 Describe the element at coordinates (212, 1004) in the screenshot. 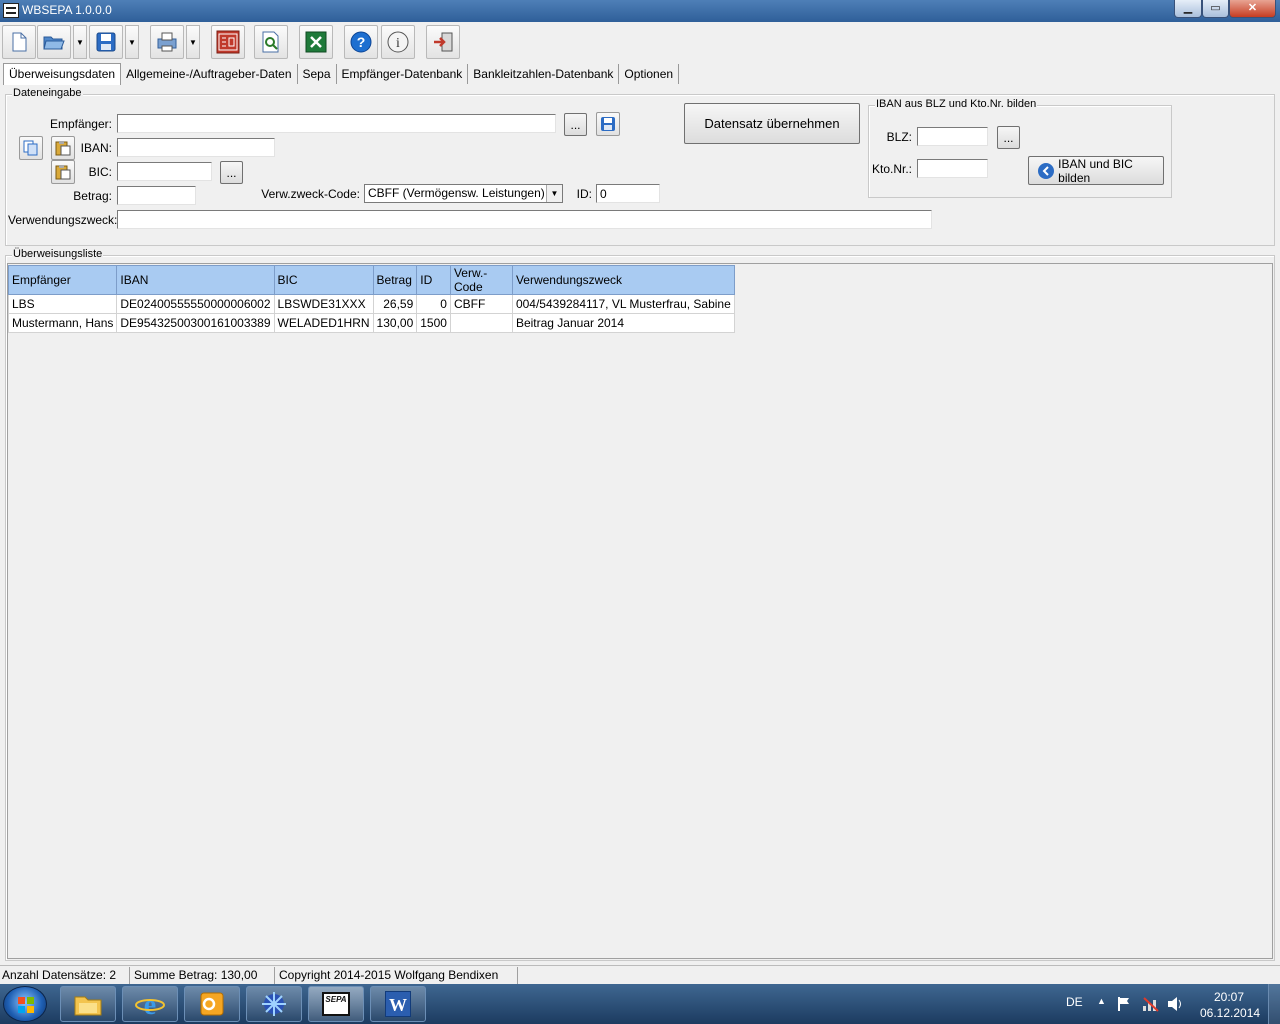

I see `taskbar-outlook` at that location.